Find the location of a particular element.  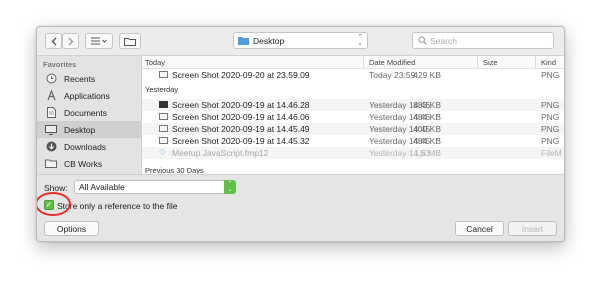

new-folder-button is located at coordinates (130, 41).